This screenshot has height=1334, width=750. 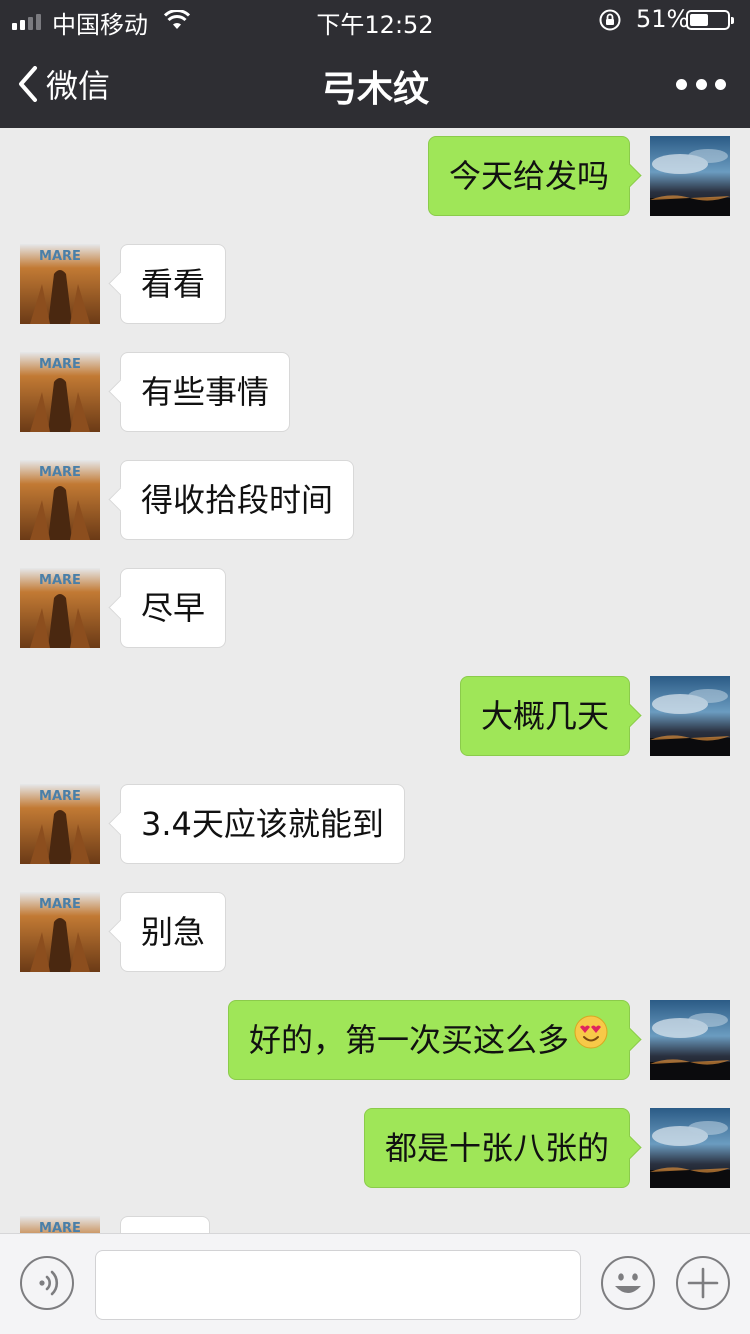 I want to click on sent-message-bubble: 好的，第一次买这么多, so click(x=428, y=1040).